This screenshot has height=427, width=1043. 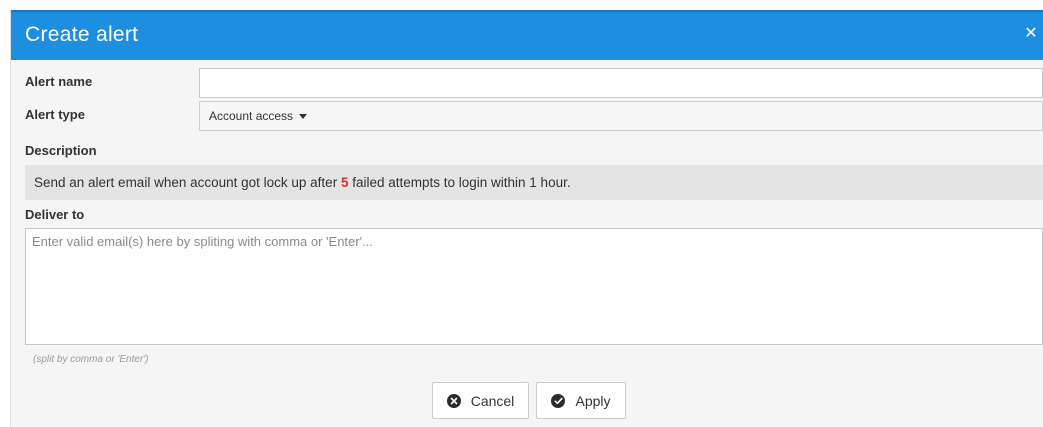 What do you see at coordinates (492, 400) in the screenshot?
I see `cancel-label: Cancel` at bounding box center [492, 400].